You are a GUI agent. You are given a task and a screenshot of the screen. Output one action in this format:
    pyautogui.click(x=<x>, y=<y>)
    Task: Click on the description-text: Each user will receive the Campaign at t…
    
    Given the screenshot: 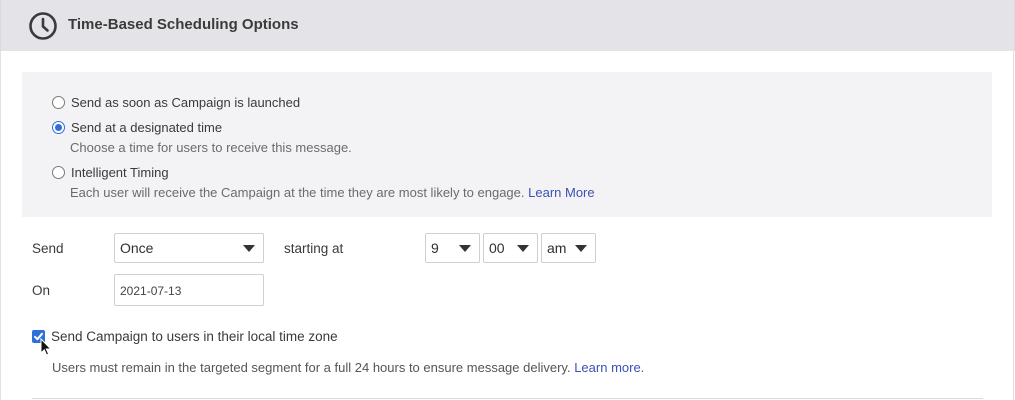 What is the action you would take?
    pyautogui.click(x=297, y=192)
    